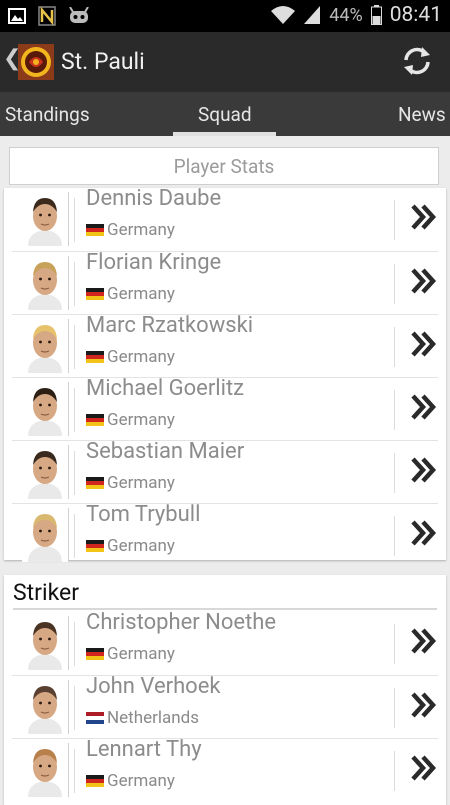 This screenshot has height=805, width=450. Describe the element at coordinates (165, 451) in the screenshot. I see `player-name: Sebastian Maier` at that location.